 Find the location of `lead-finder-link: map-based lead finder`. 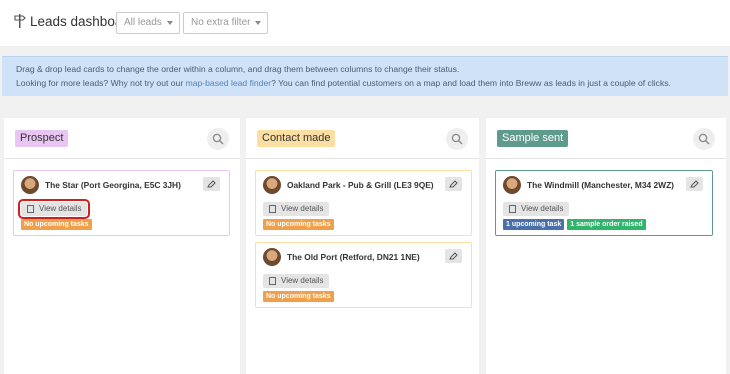

lead-finder-link: map-based lead finder is located at coordinates (229, 83).